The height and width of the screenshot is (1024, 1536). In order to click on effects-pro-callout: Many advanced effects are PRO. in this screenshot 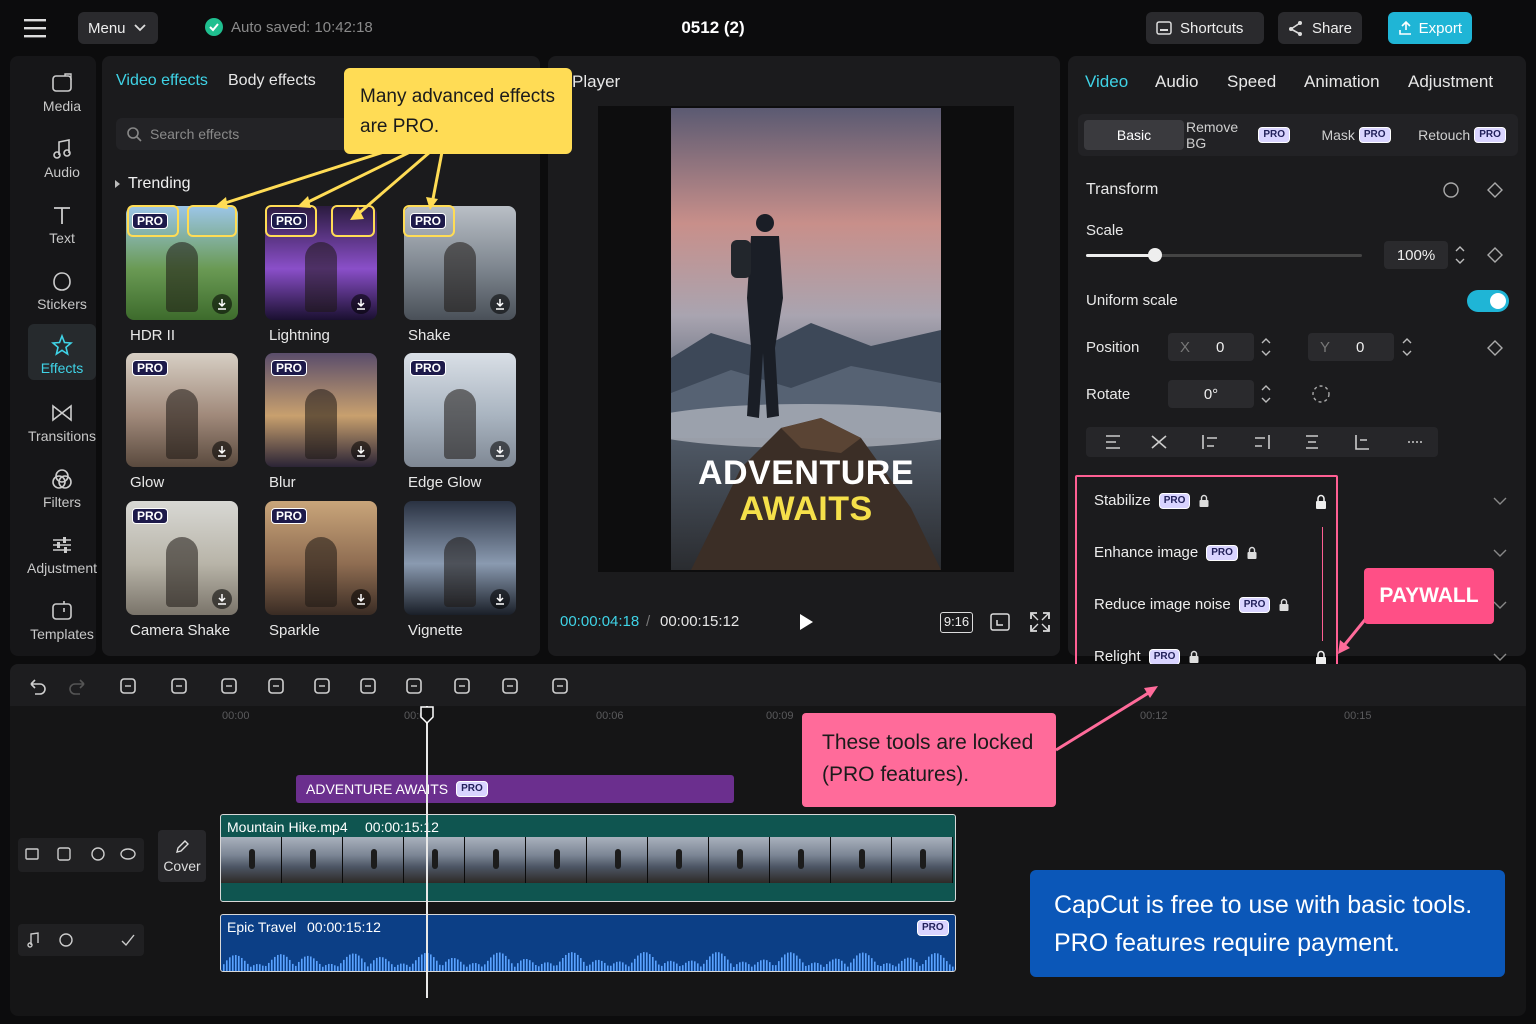, I will do `click(458, 111)`.